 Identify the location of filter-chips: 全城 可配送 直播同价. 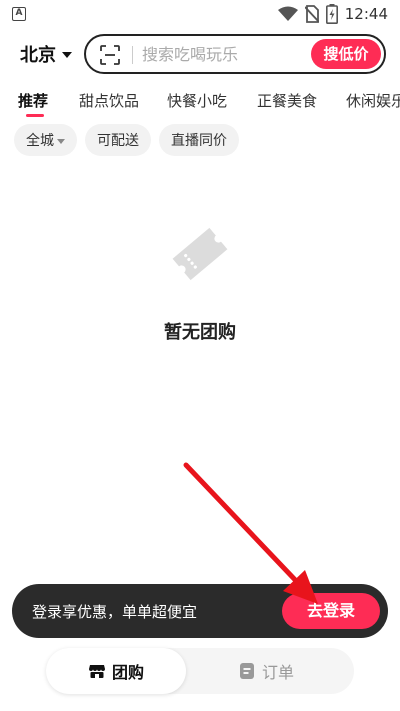
(126, 140).